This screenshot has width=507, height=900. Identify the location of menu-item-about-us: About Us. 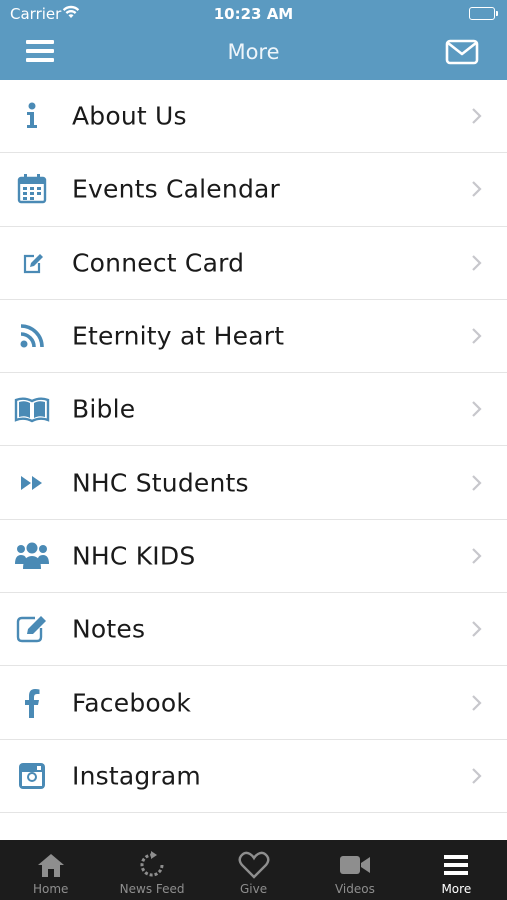
(253, 117).